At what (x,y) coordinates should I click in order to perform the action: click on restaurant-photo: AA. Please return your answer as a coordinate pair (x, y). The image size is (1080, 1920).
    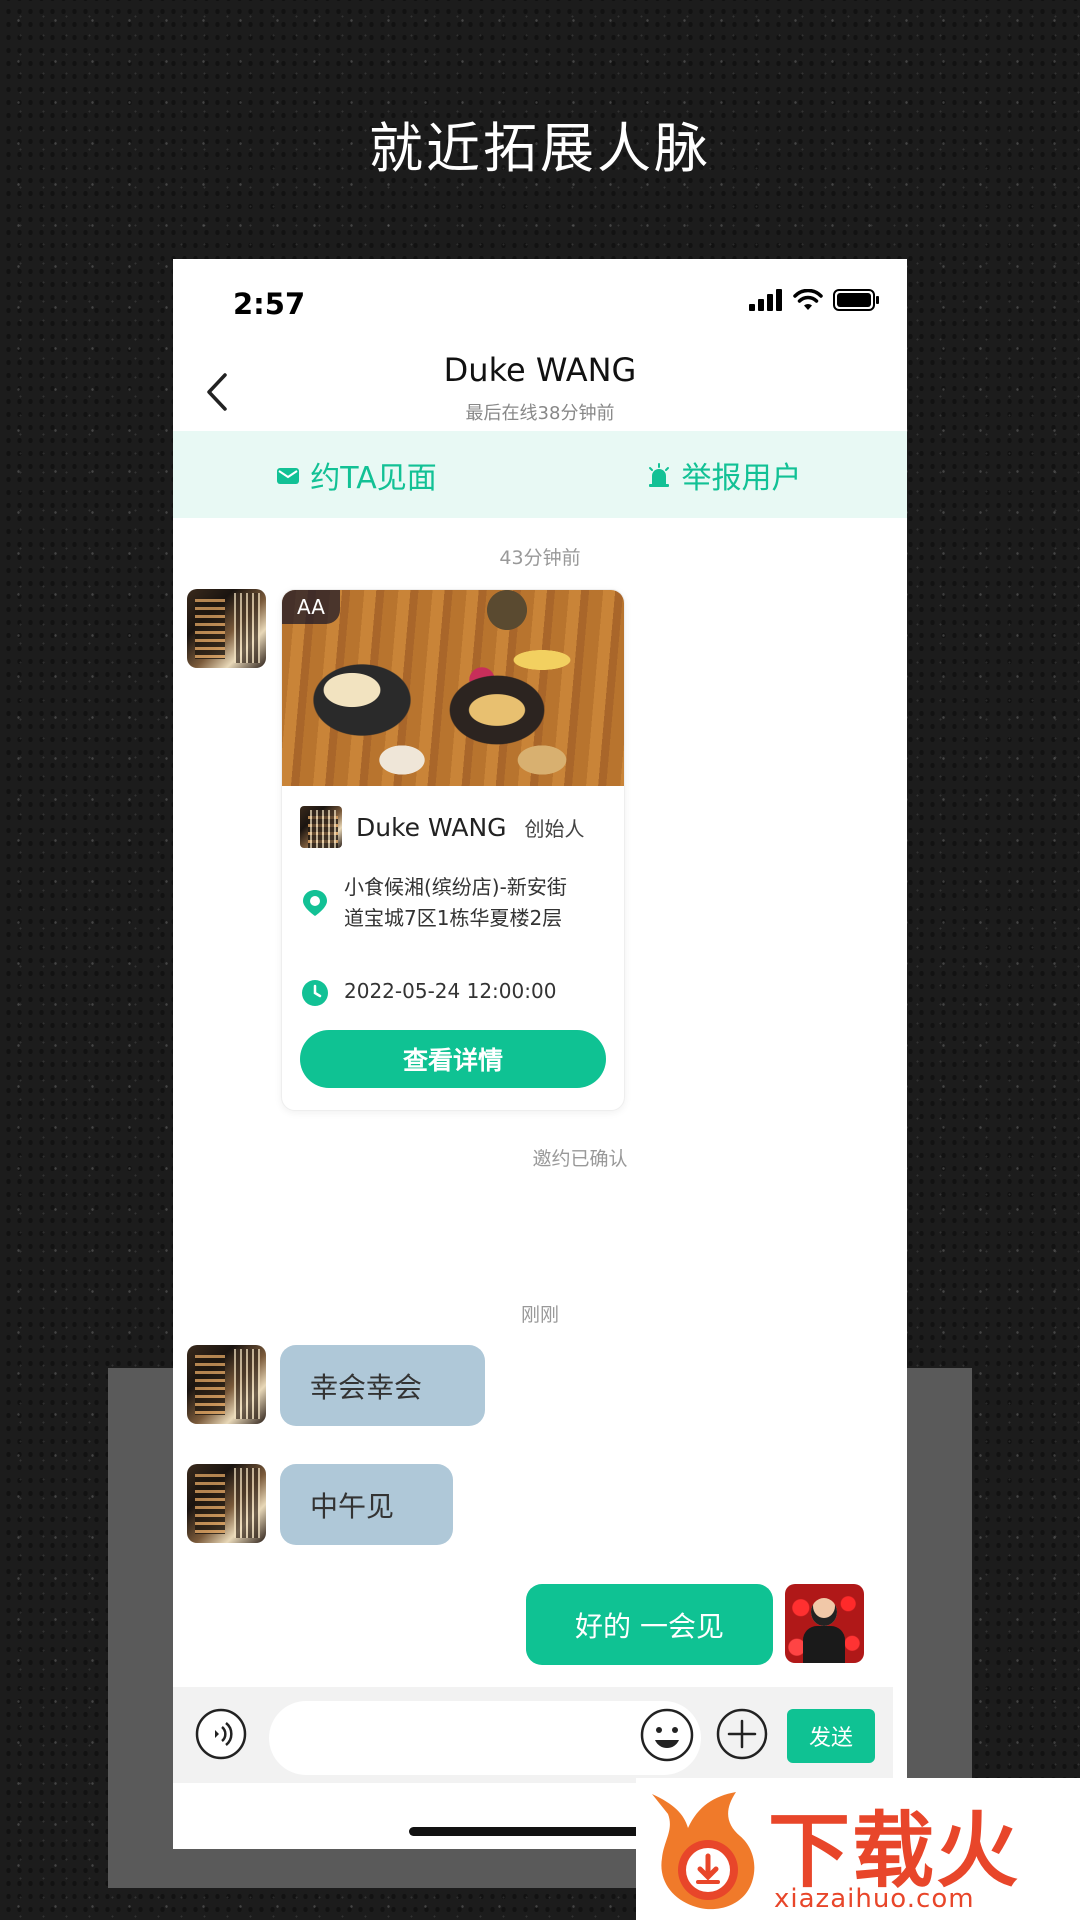
    Looking at the image, I should click on (453, 688).